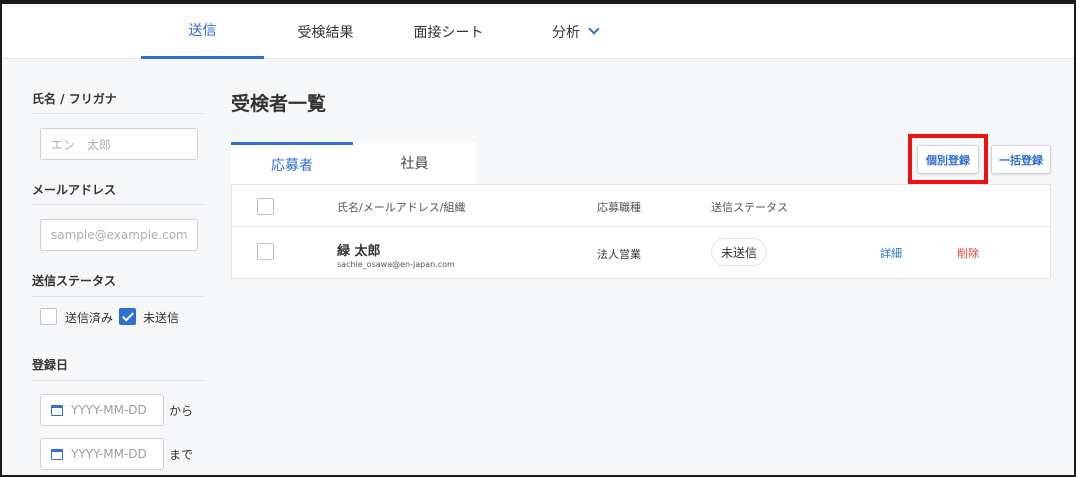 This screenshot has height=477, width=1076. I want to click on date-to-input: YYYY-MM-DD, so click(102, 454).